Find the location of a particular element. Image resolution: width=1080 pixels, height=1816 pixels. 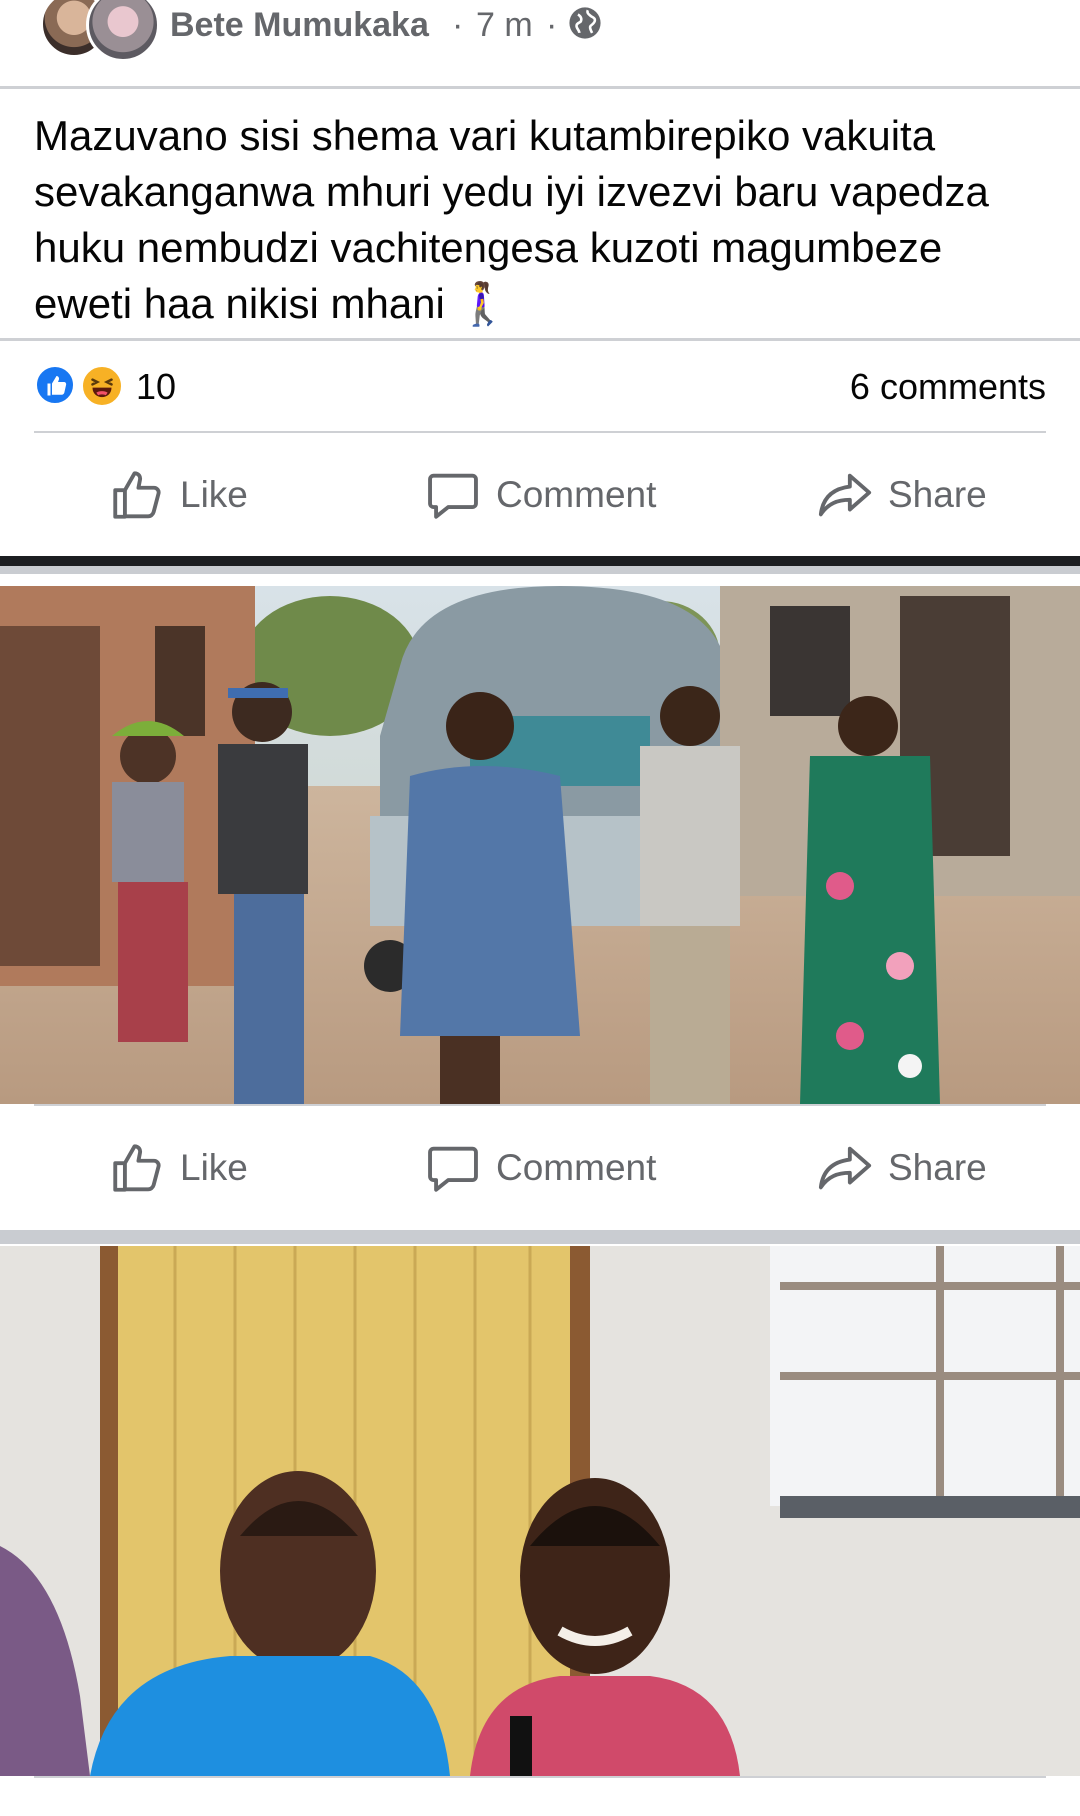

author-name: Bete Mumukaka is located at coordinates (299, 25).